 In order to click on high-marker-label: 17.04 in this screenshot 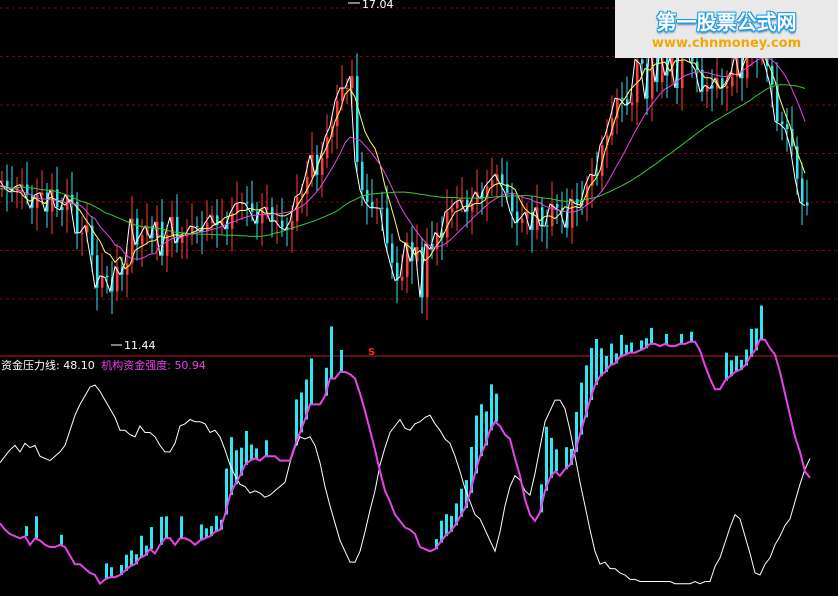, I will do `click(378, 5)`.